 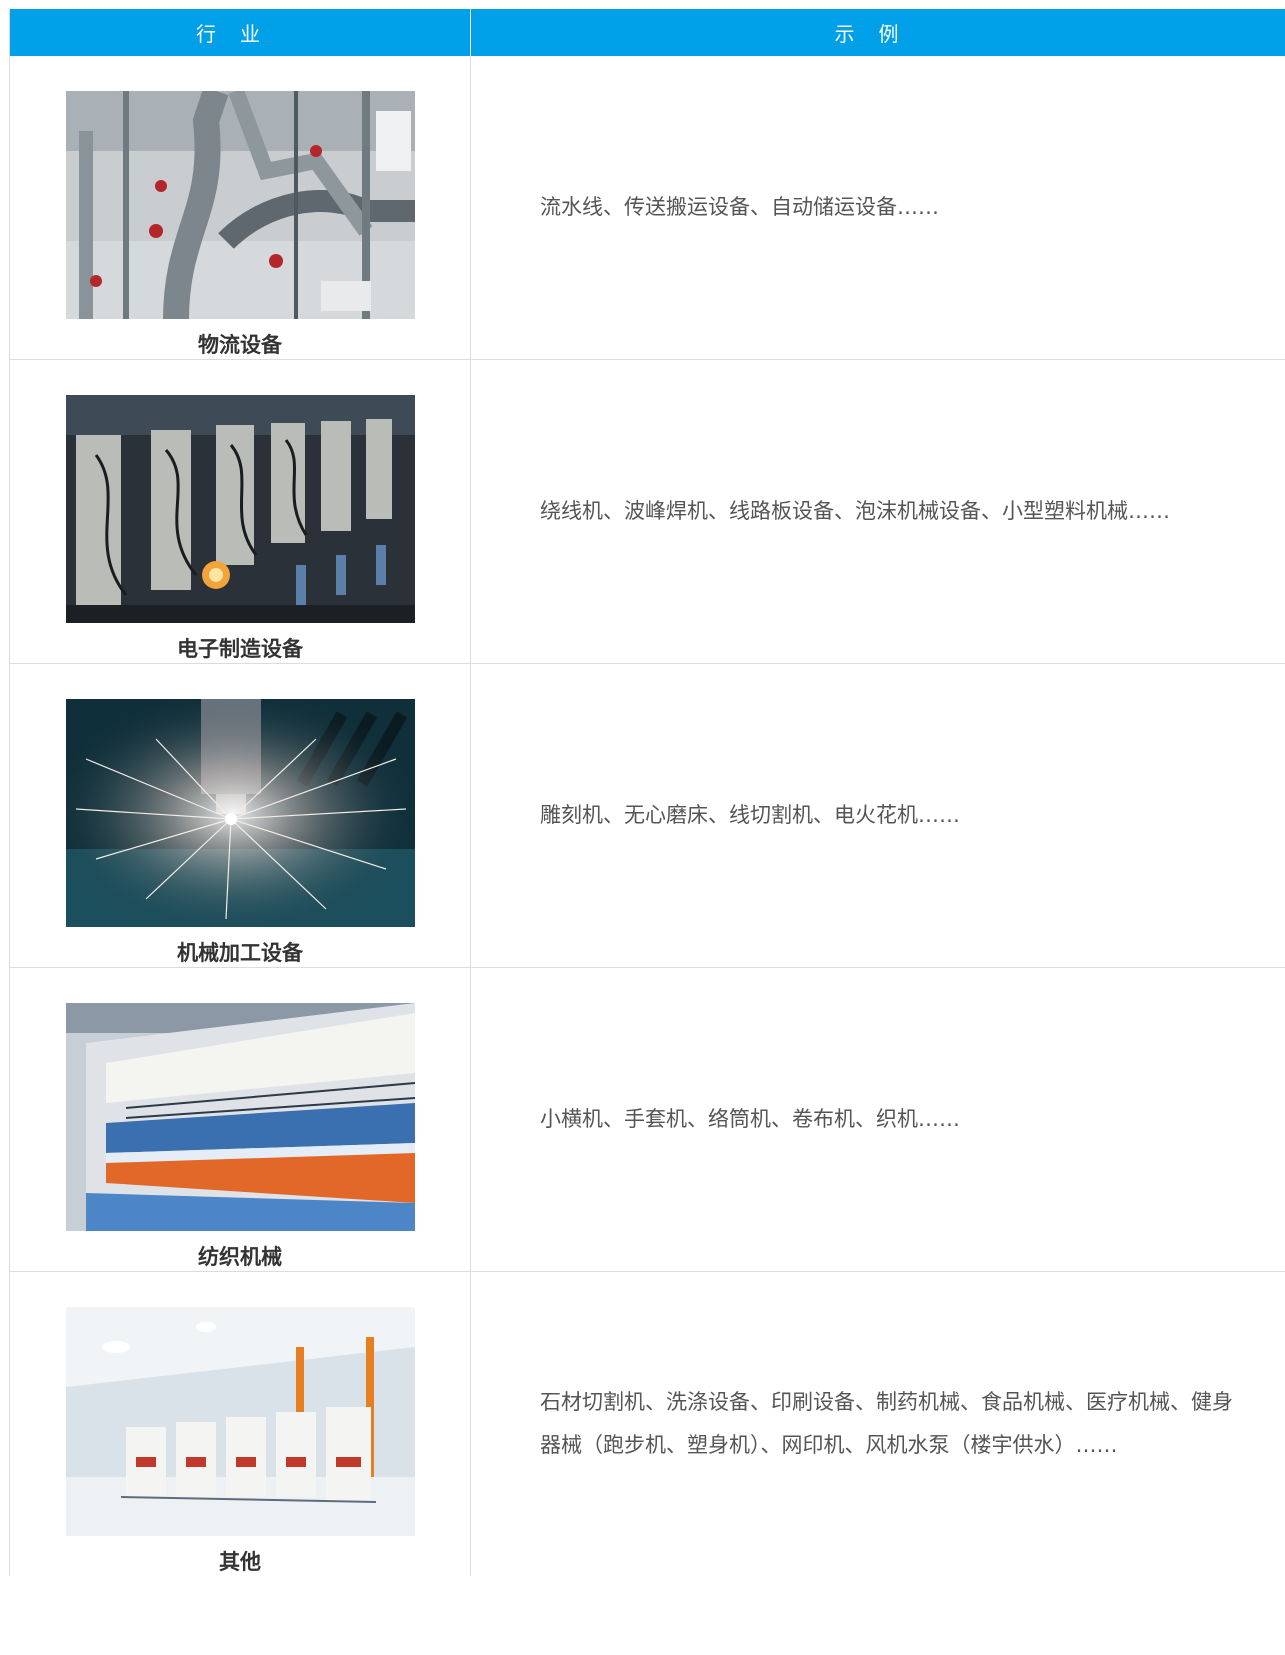 I want to click on laser-cutting-sparks-photo, so click(x=240, y=813).